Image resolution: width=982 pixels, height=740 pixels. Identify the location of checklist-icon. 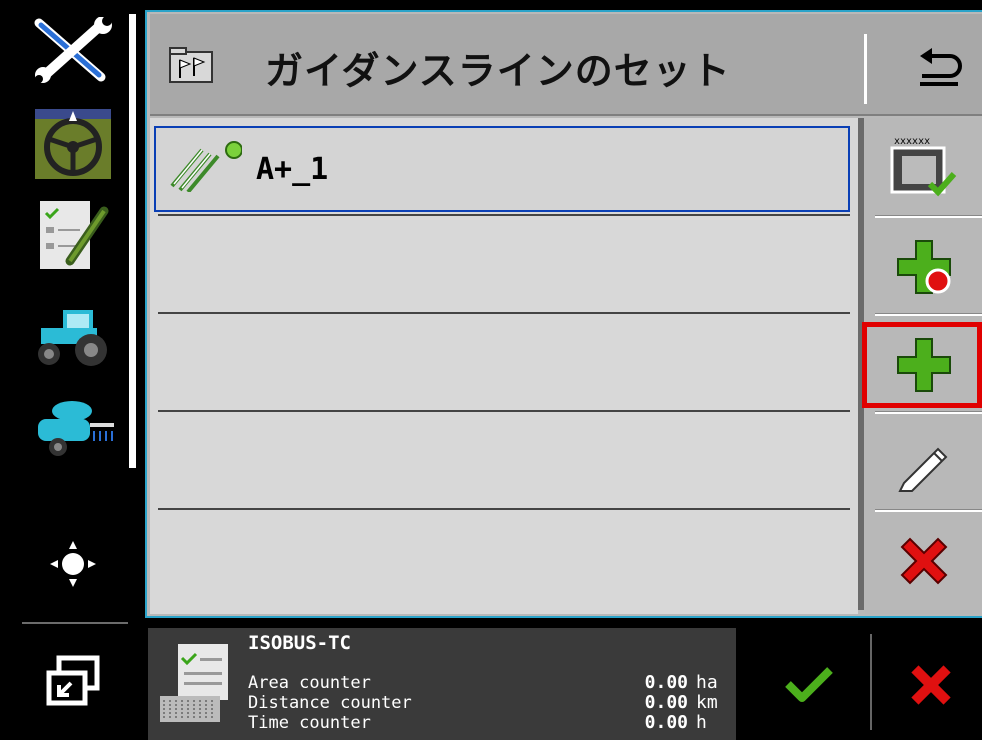
(73, 236).